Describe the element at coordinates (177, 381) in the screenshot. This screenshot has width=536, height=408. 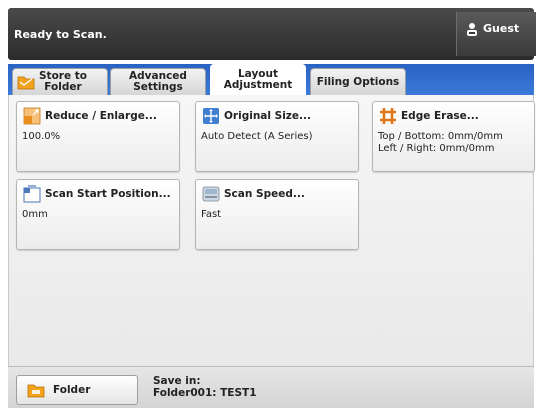
I see `save-in-label: Save in:` at that location.